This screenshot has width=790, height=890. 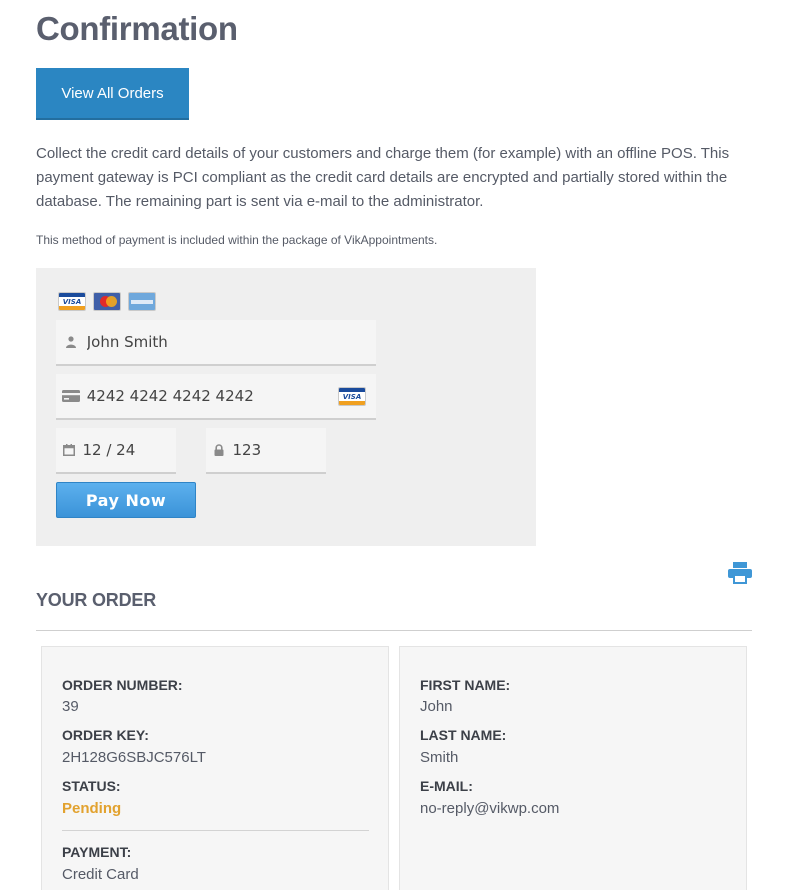 I want to click on cardholder-name-field, so click(x=216, y=343).